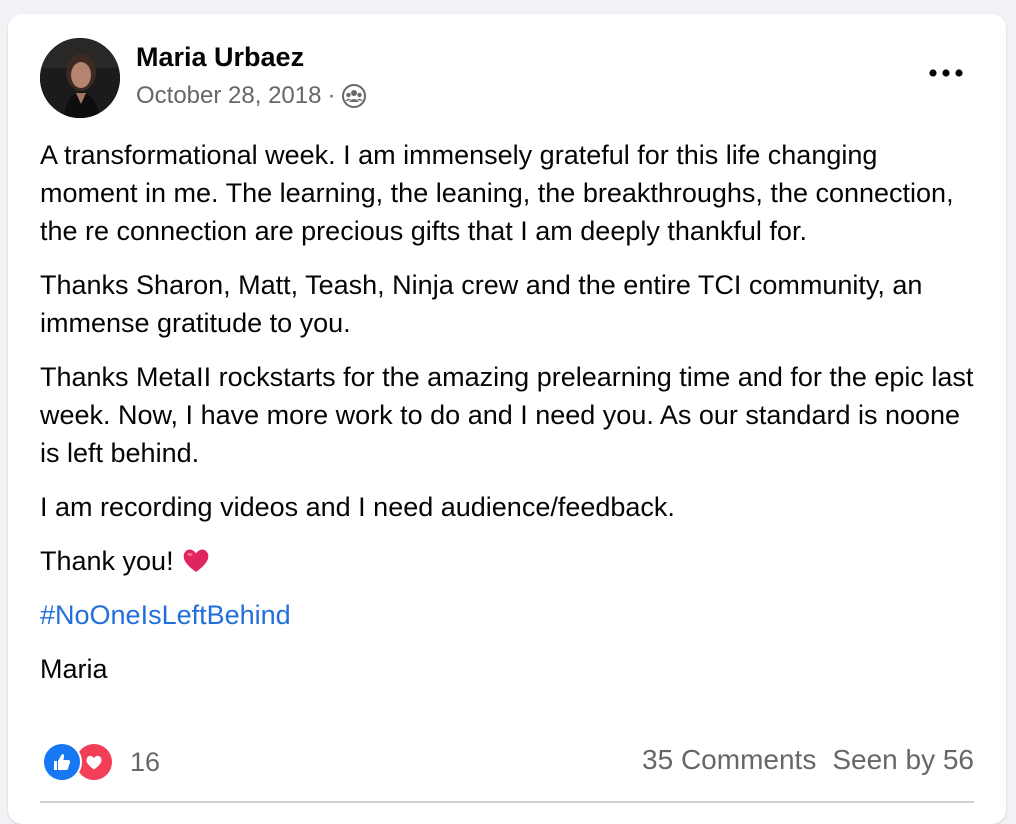  I want to click on seen-by-count: Seen by 56, so click(903, 760).